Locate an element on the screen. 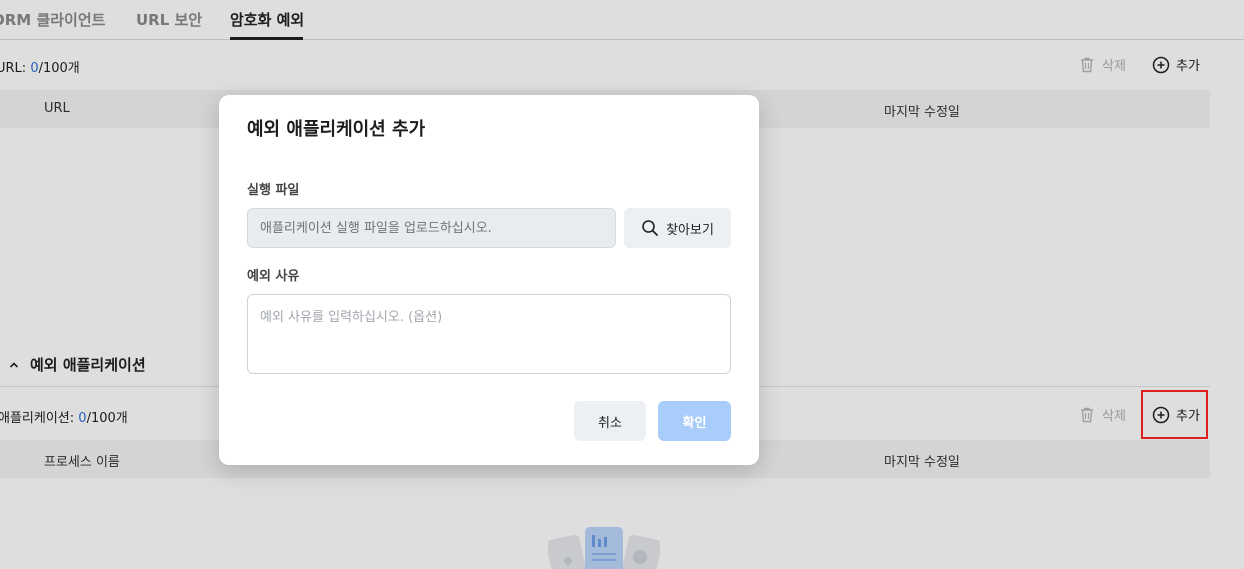 This screenshot has height=569, width=1244. exception-reason-input is located at coordinates (489, 334).